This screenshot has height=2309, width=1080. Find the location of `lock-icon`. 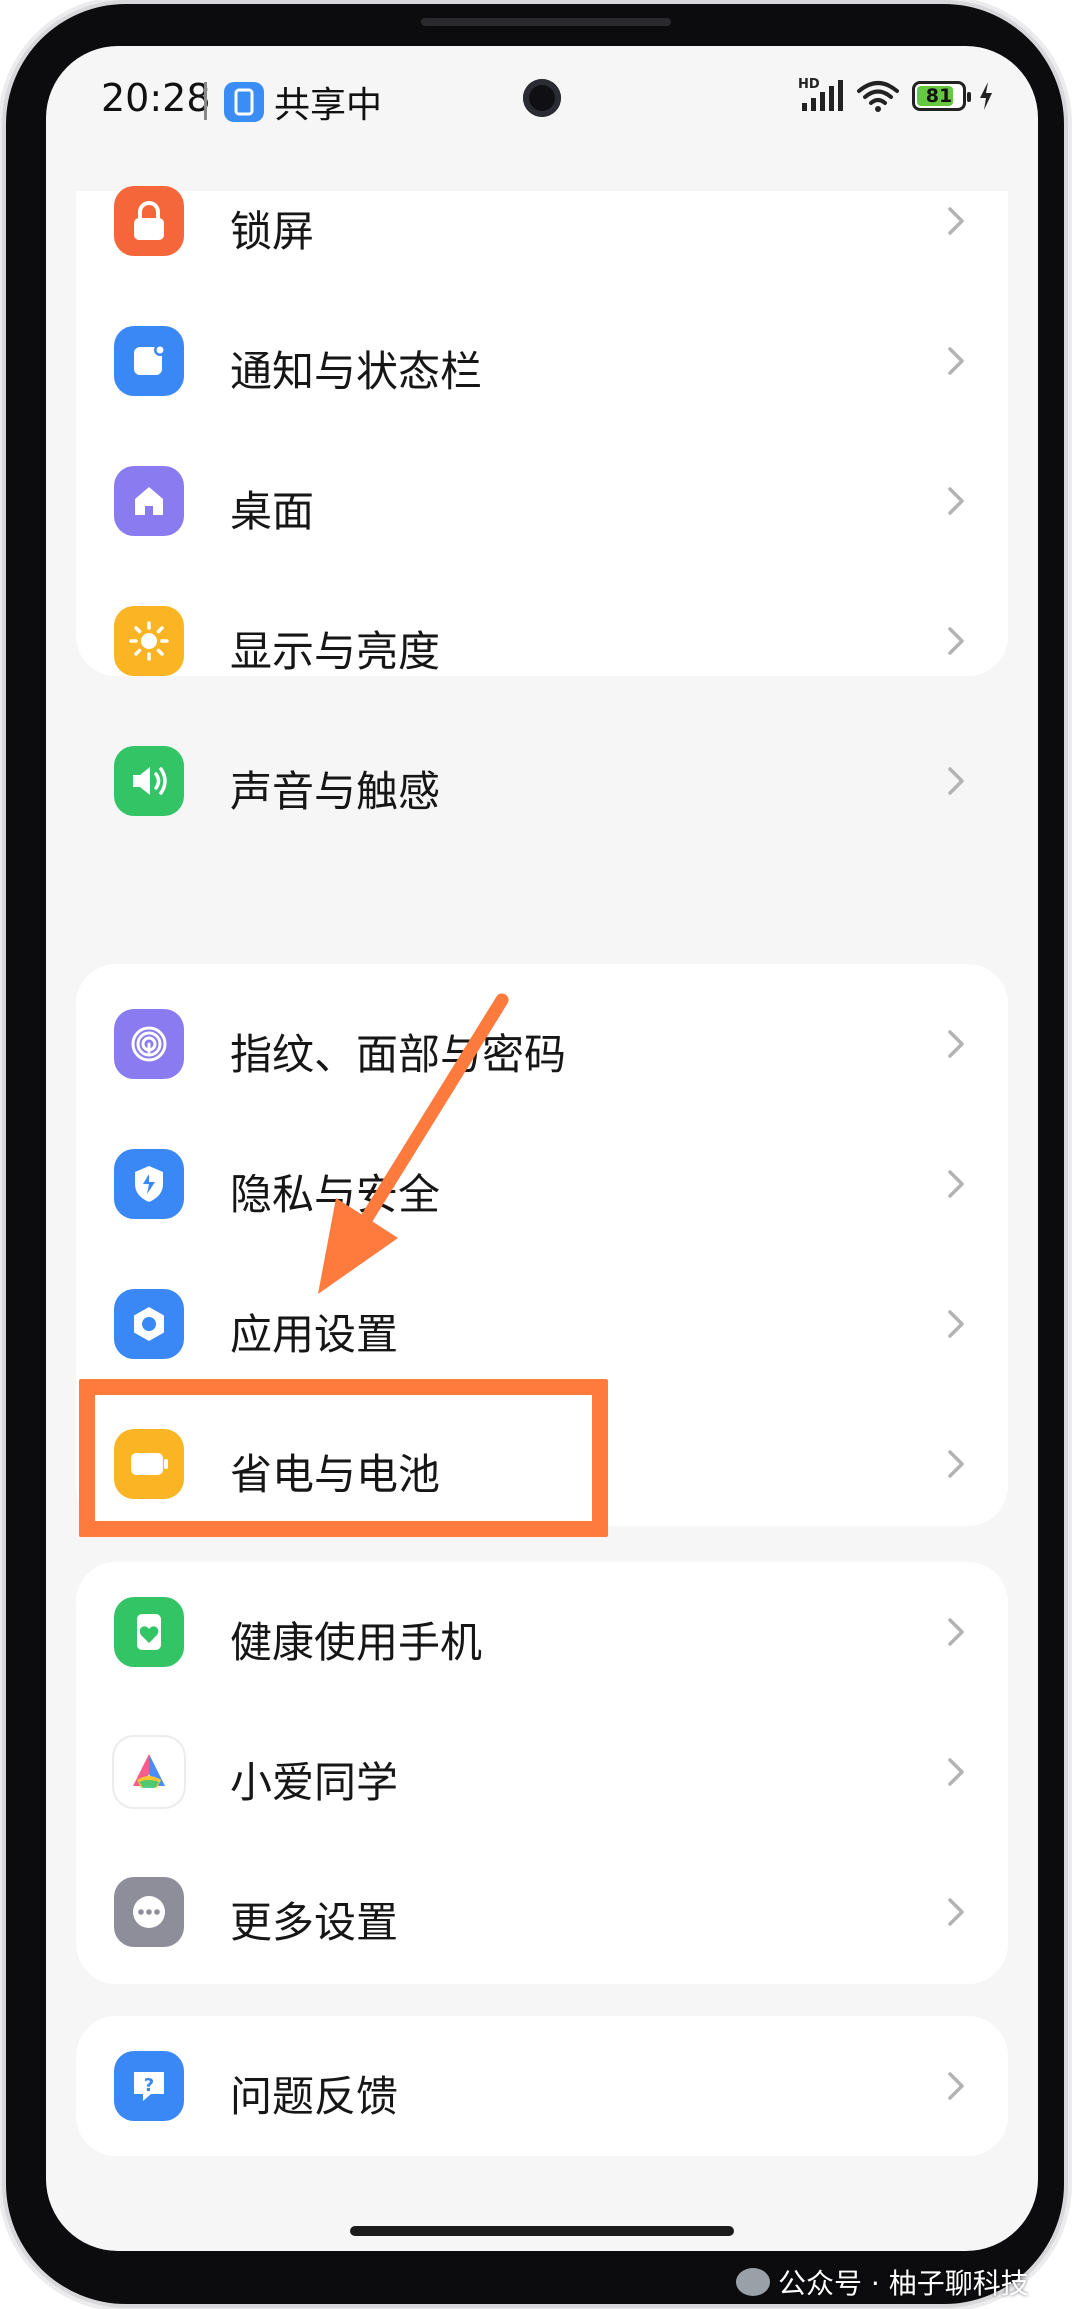

lock-icon is located at coordinates (149, 221).